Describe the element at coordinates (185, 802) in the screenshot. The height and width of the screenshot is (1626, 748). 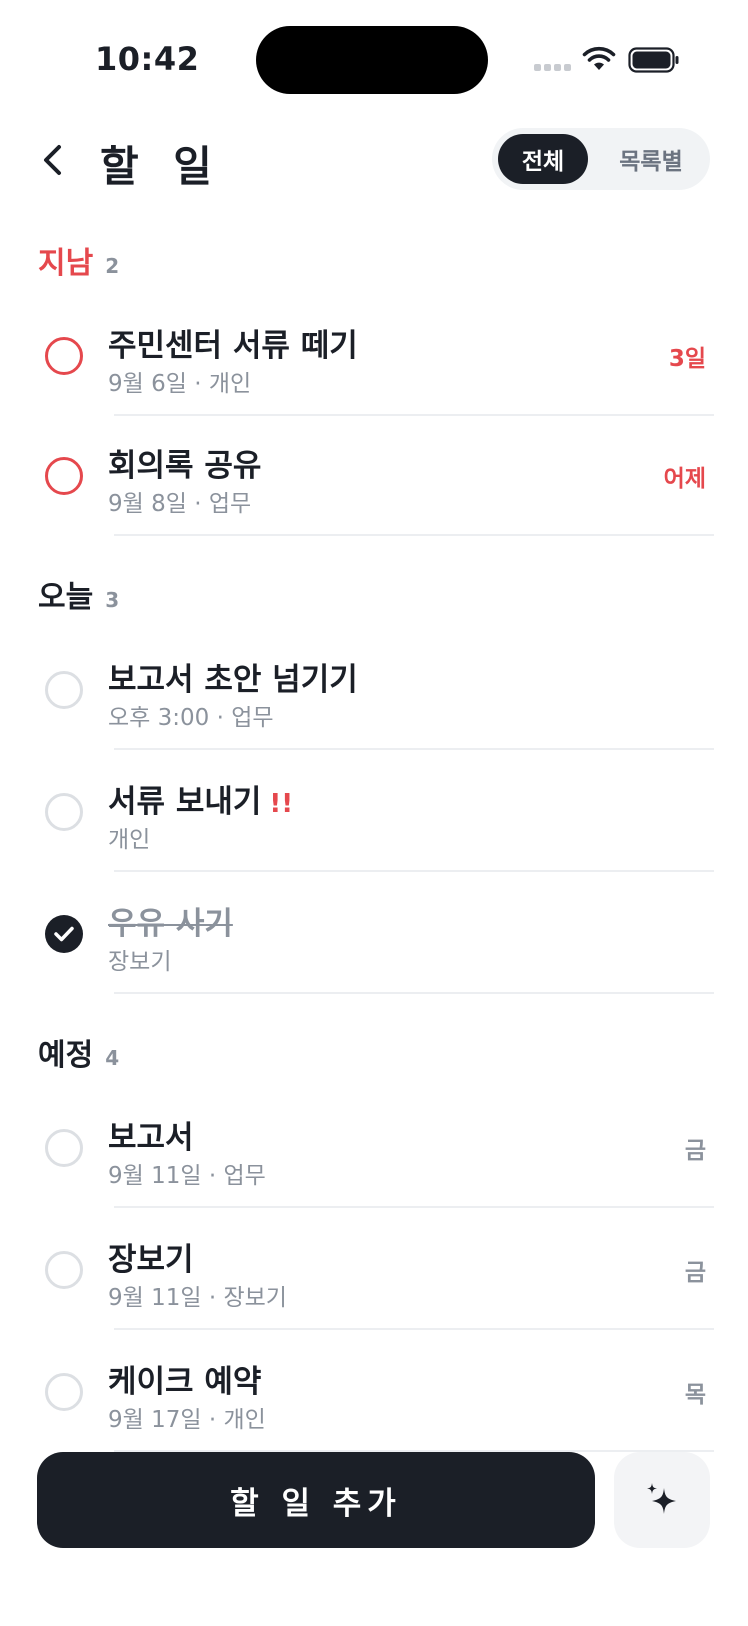
I see `task-title: 서류 보내기` at that location.